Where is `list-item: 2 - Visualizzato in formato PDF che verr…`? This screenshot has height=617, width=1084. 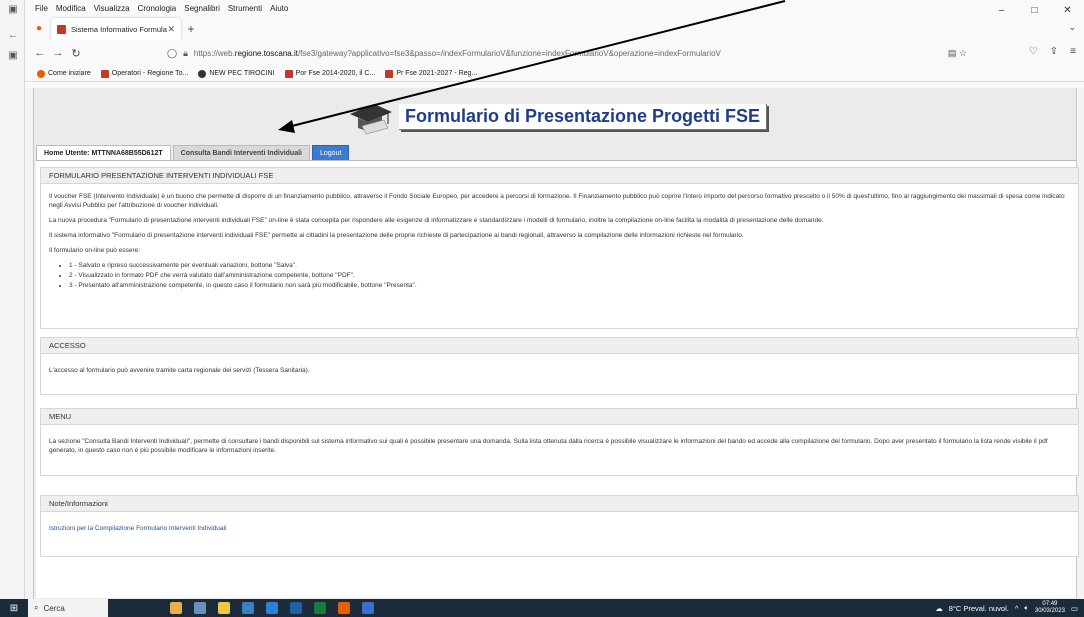 list-item: 2 - Visualizzato in formato PDF che verr… is located at coordinates (569, 275).